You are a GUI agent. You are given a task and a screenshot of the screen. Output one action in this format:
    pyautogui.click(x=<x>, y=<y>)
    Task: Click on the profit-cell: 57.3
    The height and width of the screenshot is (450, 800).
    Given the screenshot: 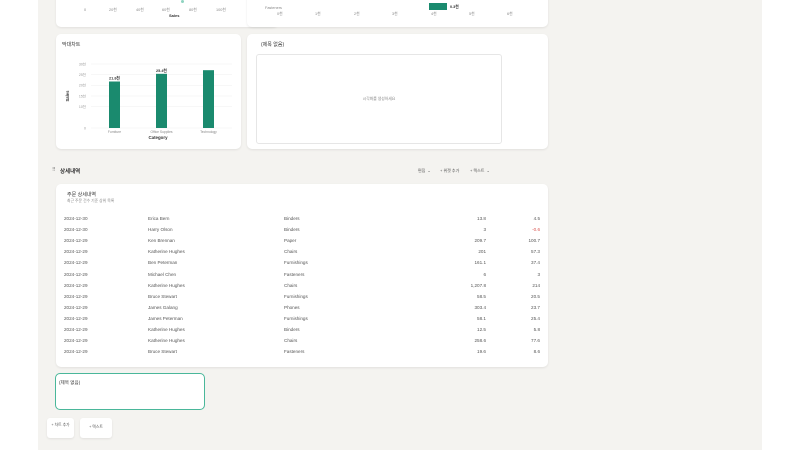 What is the action you would take?
    pyautogui.click(x=535, y=252)
    